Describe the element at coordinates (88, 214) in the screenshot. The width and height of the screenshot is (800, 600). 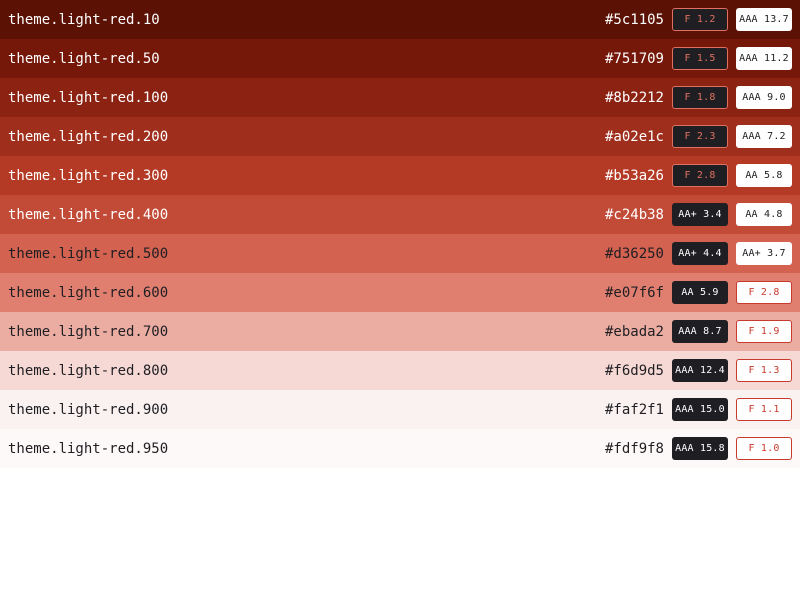
I see `token-name: theme.light-red.400` at that location.